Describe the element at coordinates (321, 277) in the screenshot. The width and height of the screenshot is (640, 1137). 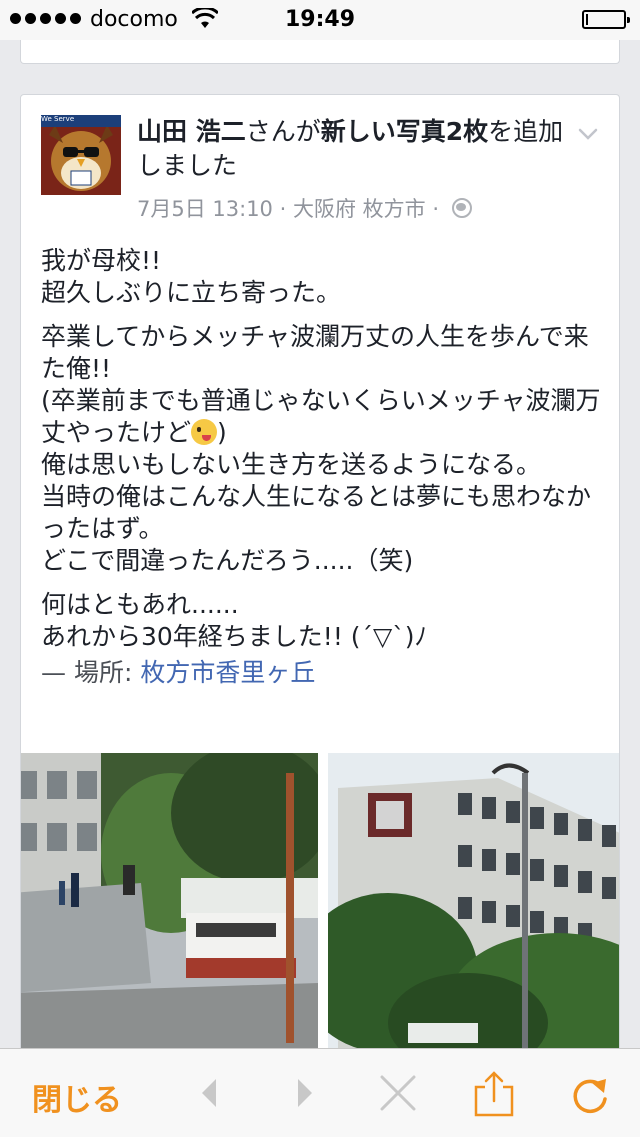
I see `paragraph-1: 我が母校!! 超久しぶりに立ち寄った。` at that location.